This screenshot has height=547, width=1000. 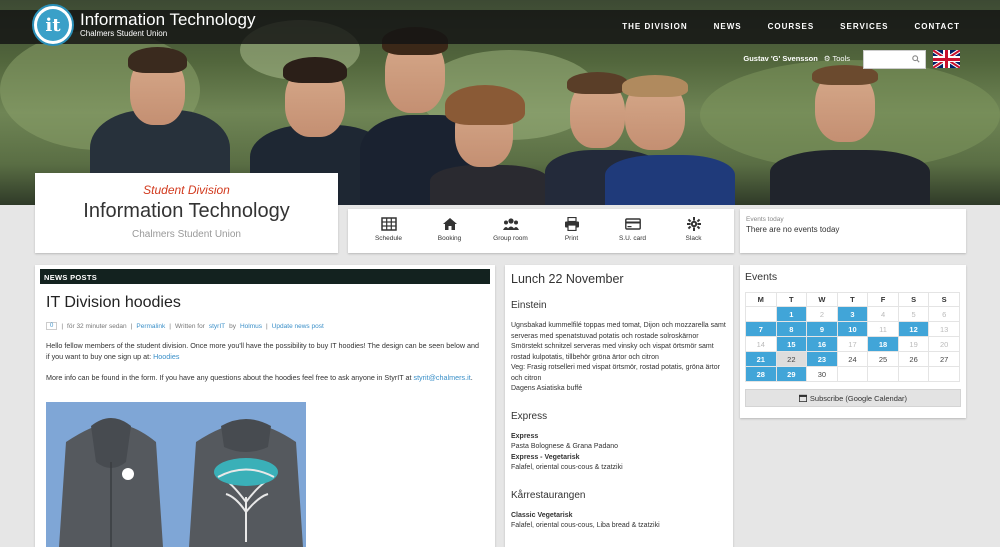 What do you see at coordinates (298, 326) in the screenshot?
I see `update-news-post-link: Update news post` at bounding box center [298, 326].